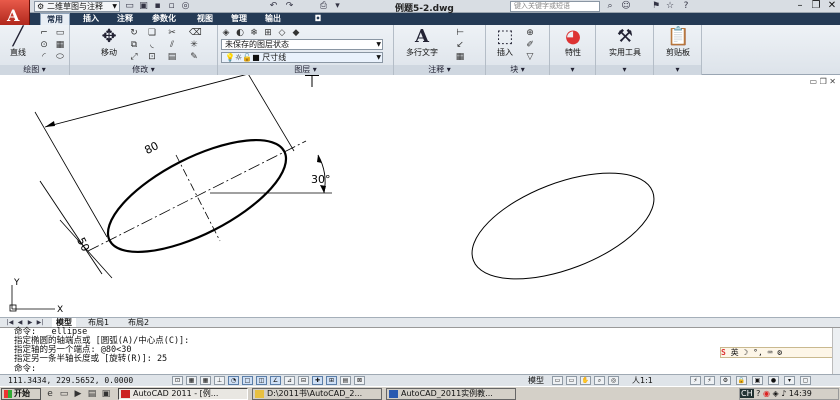 Image resolution: width=840 pixels, height=400 pixels. Describe the element at coordinates (164, 19) in the screenshot. I see `tab-parametric: 参数化` at that location.